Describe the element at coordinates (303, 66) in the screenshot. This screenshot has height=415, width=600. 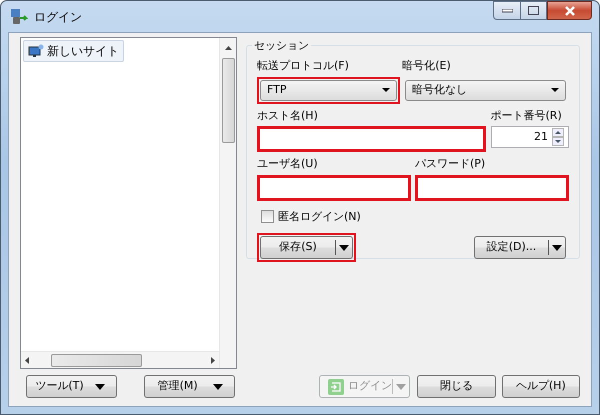
I see `field-label: 転送プロトコル(F)` at that location.